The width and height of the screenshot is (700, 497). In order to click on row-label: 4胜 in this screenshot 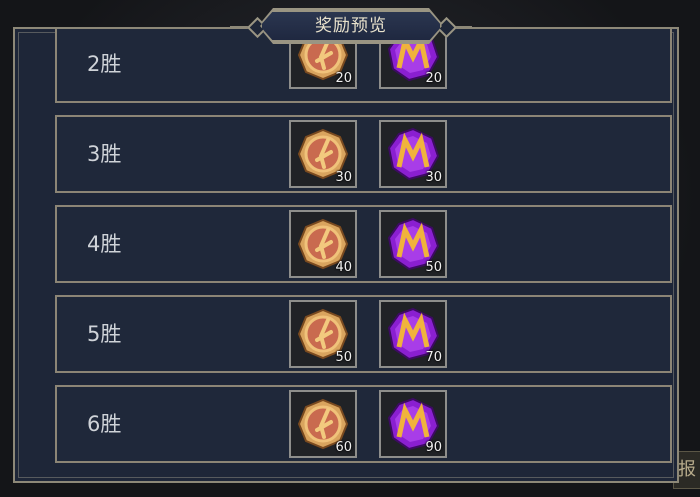, I will do `click(104, 244)`.